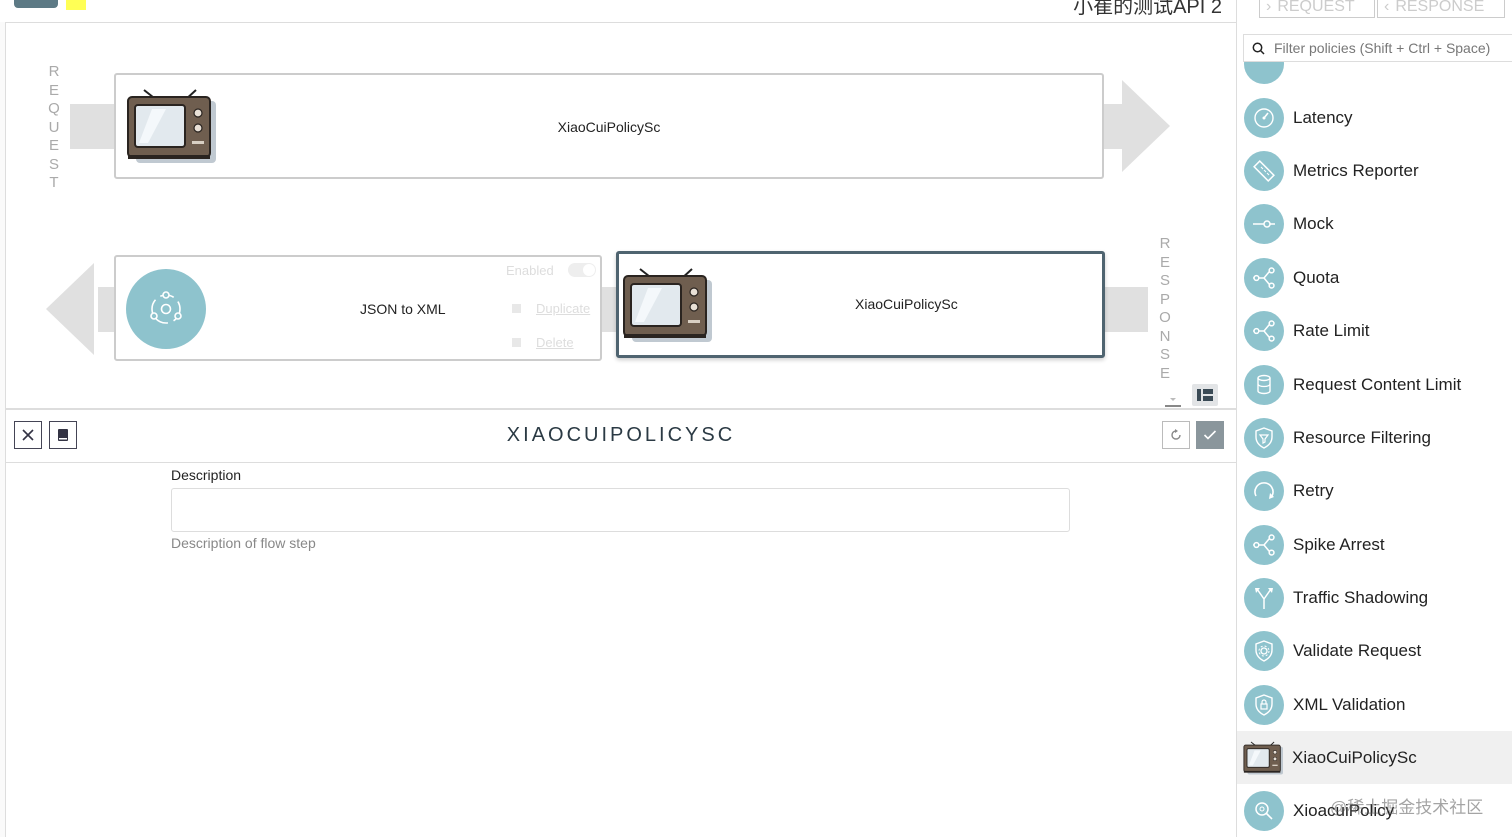  I want to click on request-letter: U, so click(54, 127).